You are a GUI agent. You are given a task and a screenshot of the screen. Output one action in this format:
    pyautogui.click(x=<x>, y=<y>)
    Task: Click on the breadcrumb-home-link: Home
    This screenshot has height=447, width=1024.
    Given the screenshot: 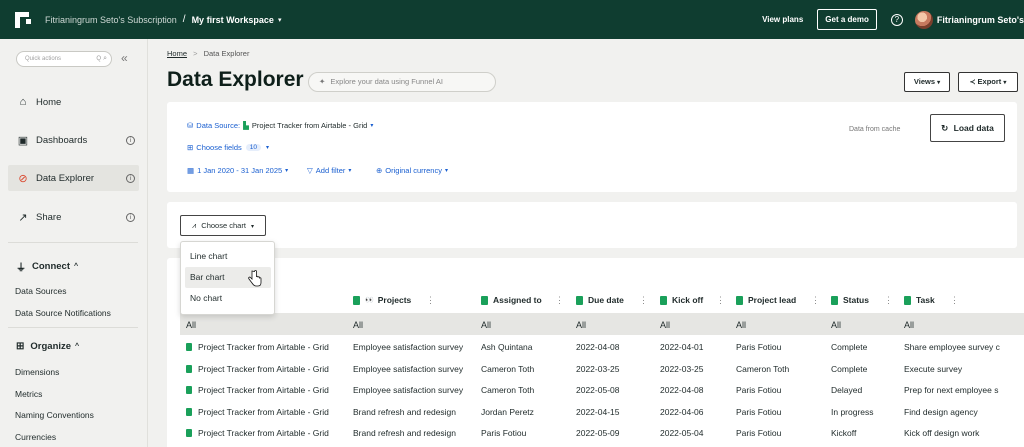 What is the action you would take?
    pyautogui.click(x=177, y=53)
    